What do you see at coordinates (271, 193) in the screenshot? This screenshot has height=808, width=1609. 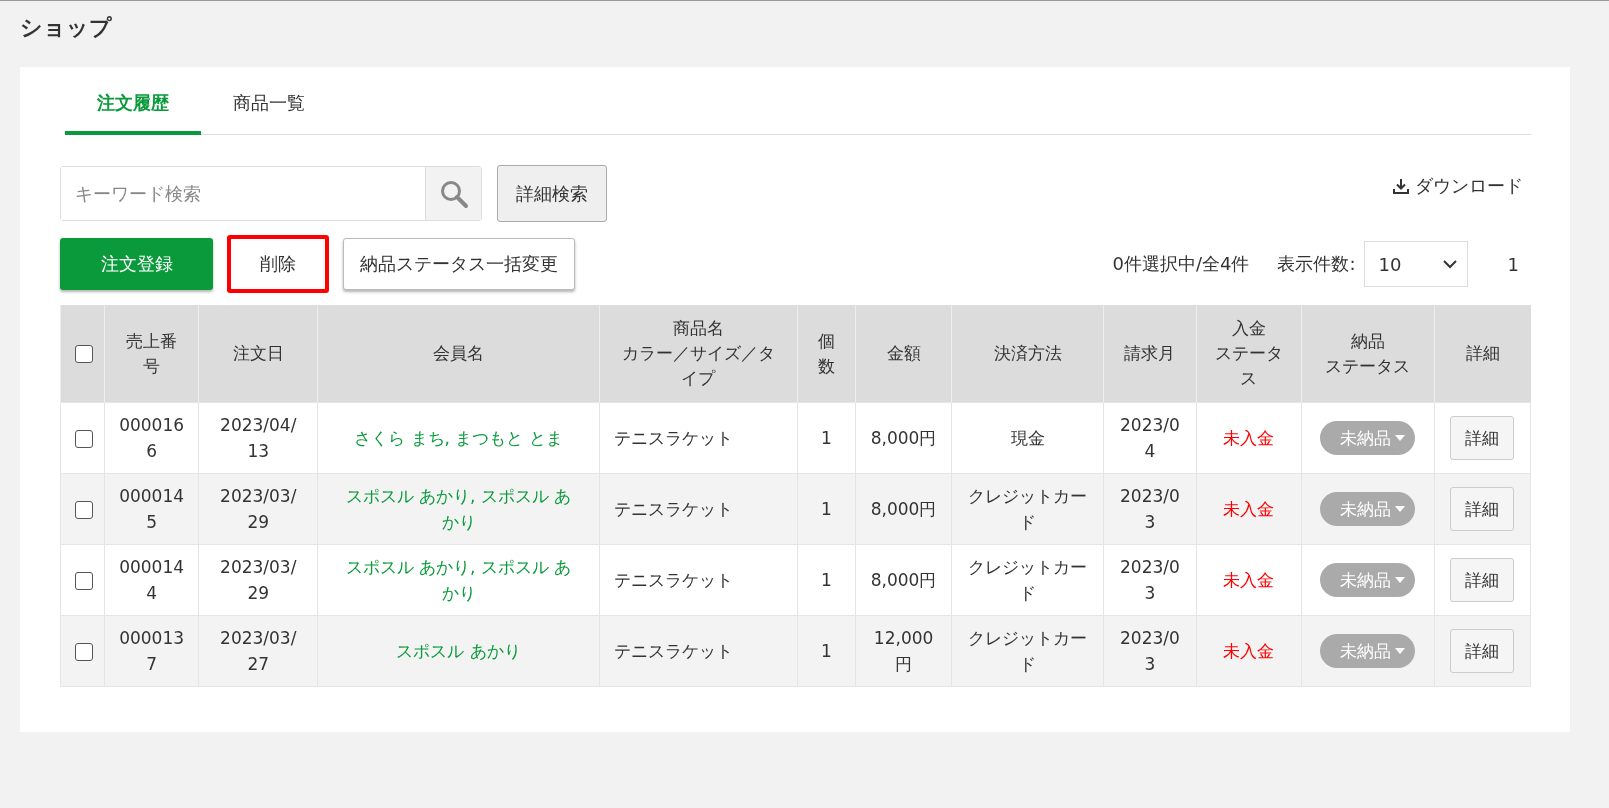 I see `search-field: キーワード検索` at bounding box center [271, 193].